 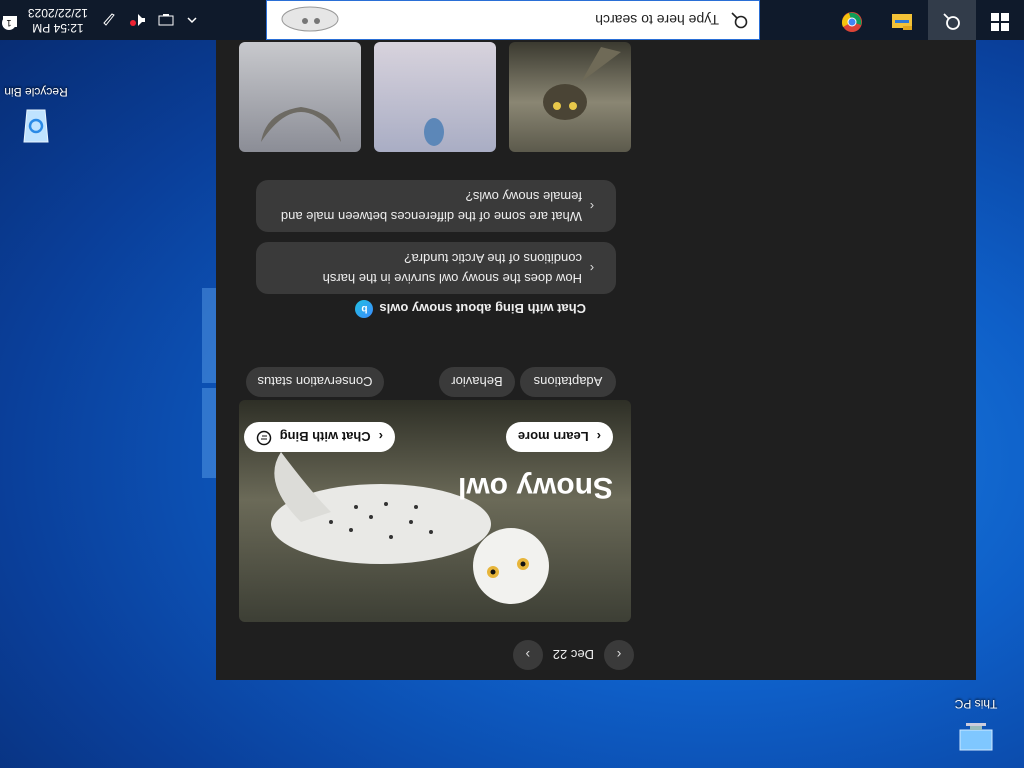 I want to click on task-view-button, so click(x=952, y=20).